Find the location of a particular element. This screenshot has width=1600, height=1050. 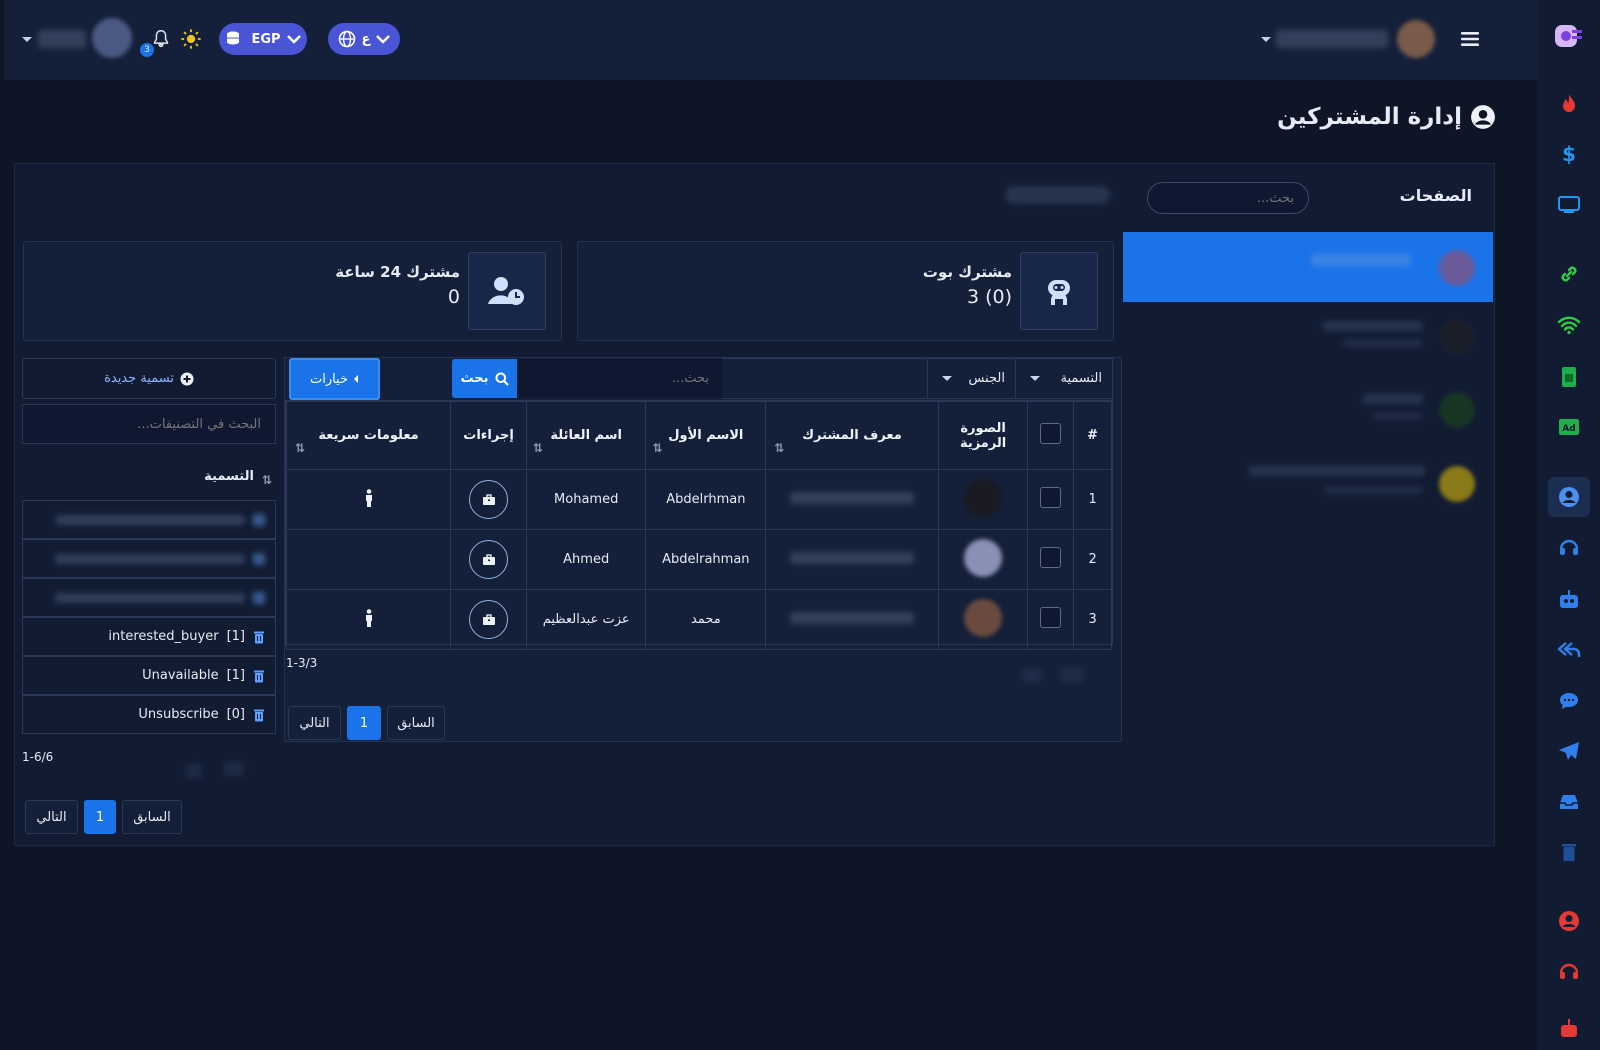

monitor-icon is located at coordinates (1569, 204).